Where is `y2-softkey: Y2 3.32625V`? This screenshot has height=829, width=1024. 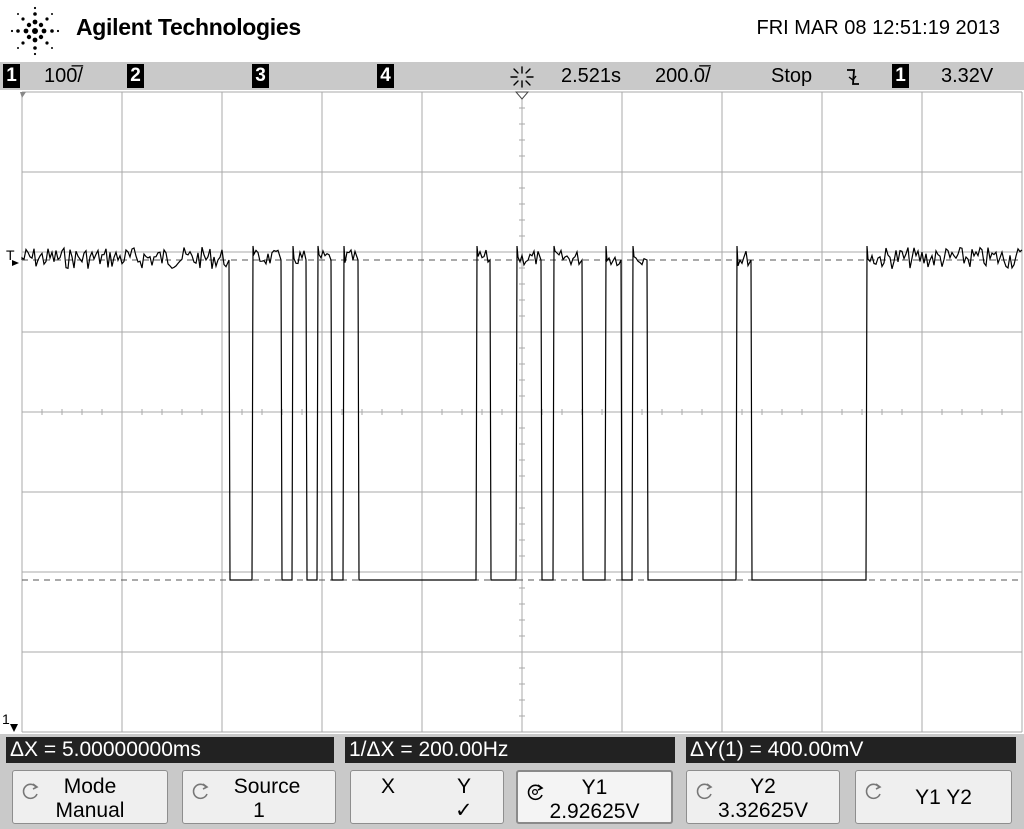 y2-softkey: Y2 3.32625V is located at coordinates (763, 797).